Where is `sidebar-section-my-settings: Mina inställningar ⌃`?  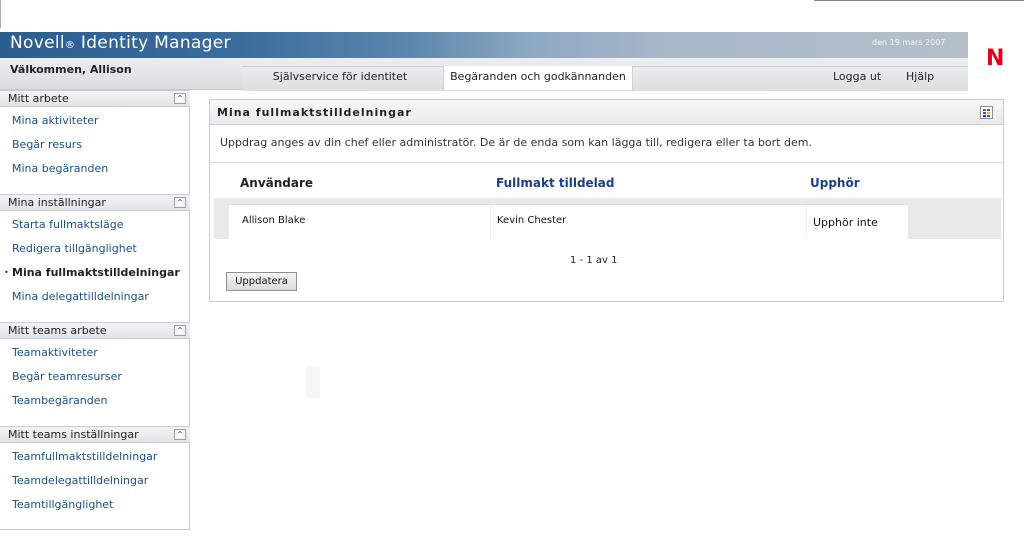 sidebar-section-my-settings: Mina inställningar ⌃ is located at coordinates (95, 202).